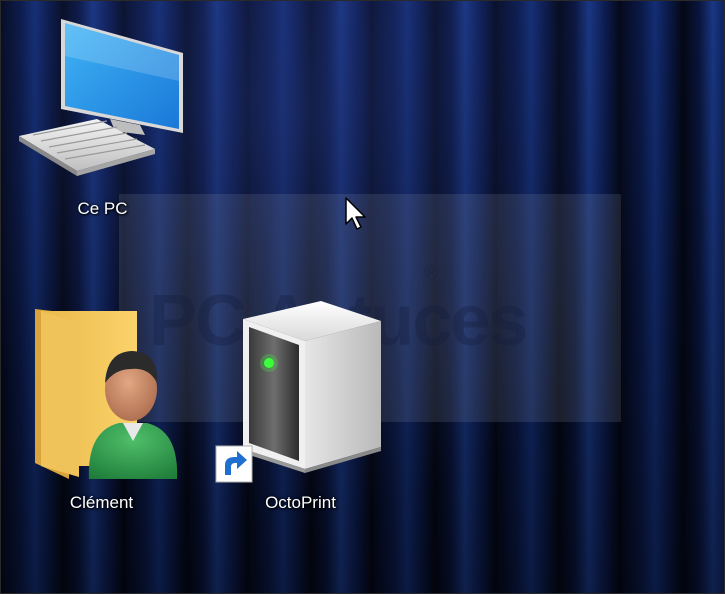 The height and width of the screenshot is (594, 725). Describe the element at coordinates (431, 273) in the screenshot. I see `watermark-registered-mark: ®` at that location.